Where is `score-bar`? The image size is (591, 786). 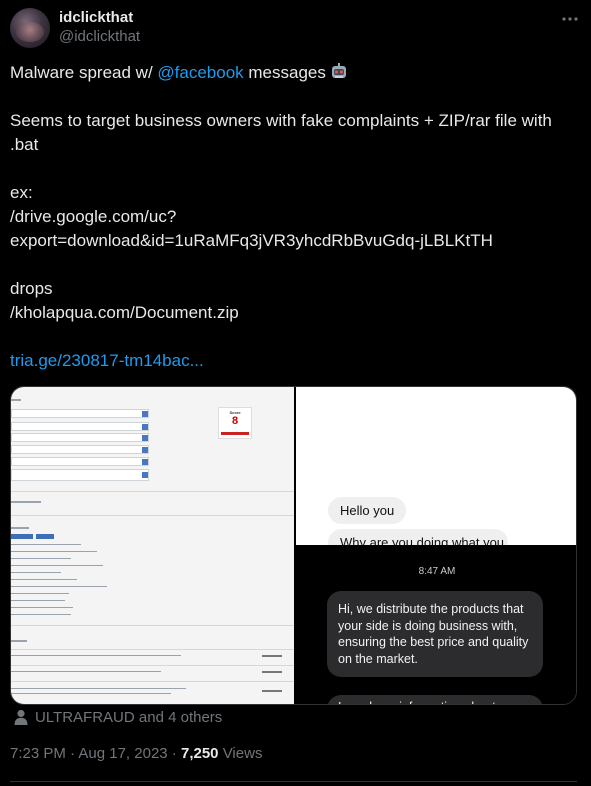 score-bar is located at coordinates (235, 433).